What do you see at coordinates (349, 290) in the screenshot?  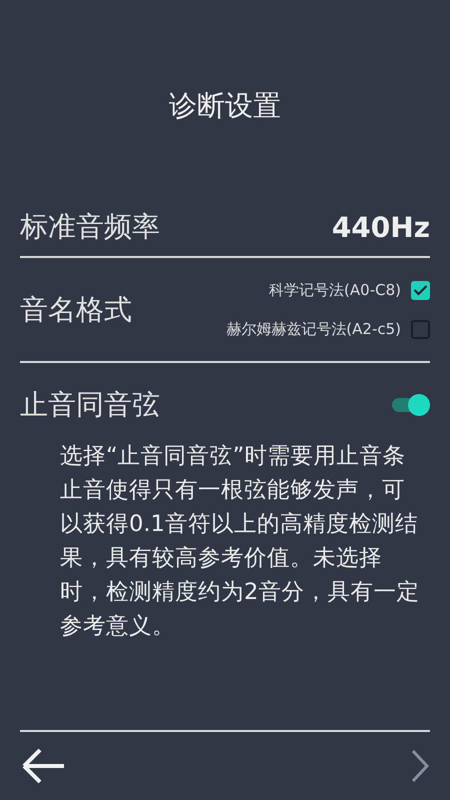 I see `notation-option: 科学记号法(A0-C8)` at bounding box center [349, 290].